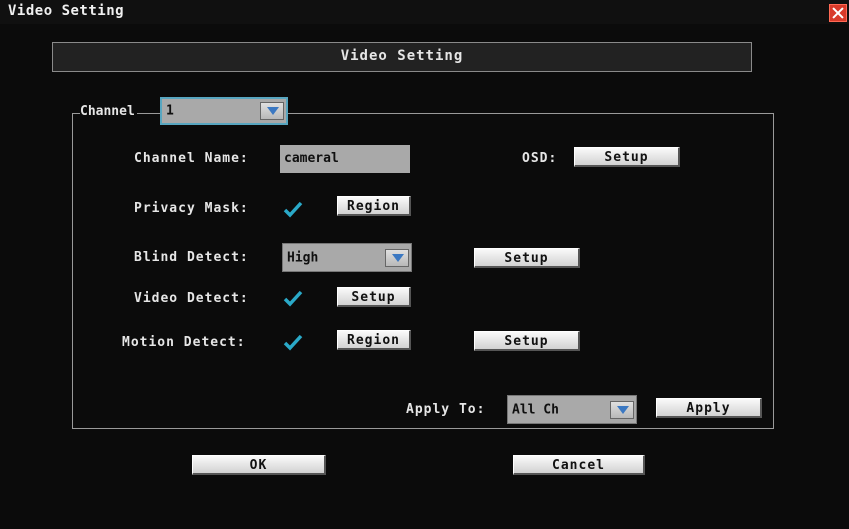 This screenshot has width=849, height=529. What do you see at coordinates (540, 158) in the screenshot?
I see `osd-label: OSD:` at bounding box center [540, 158].